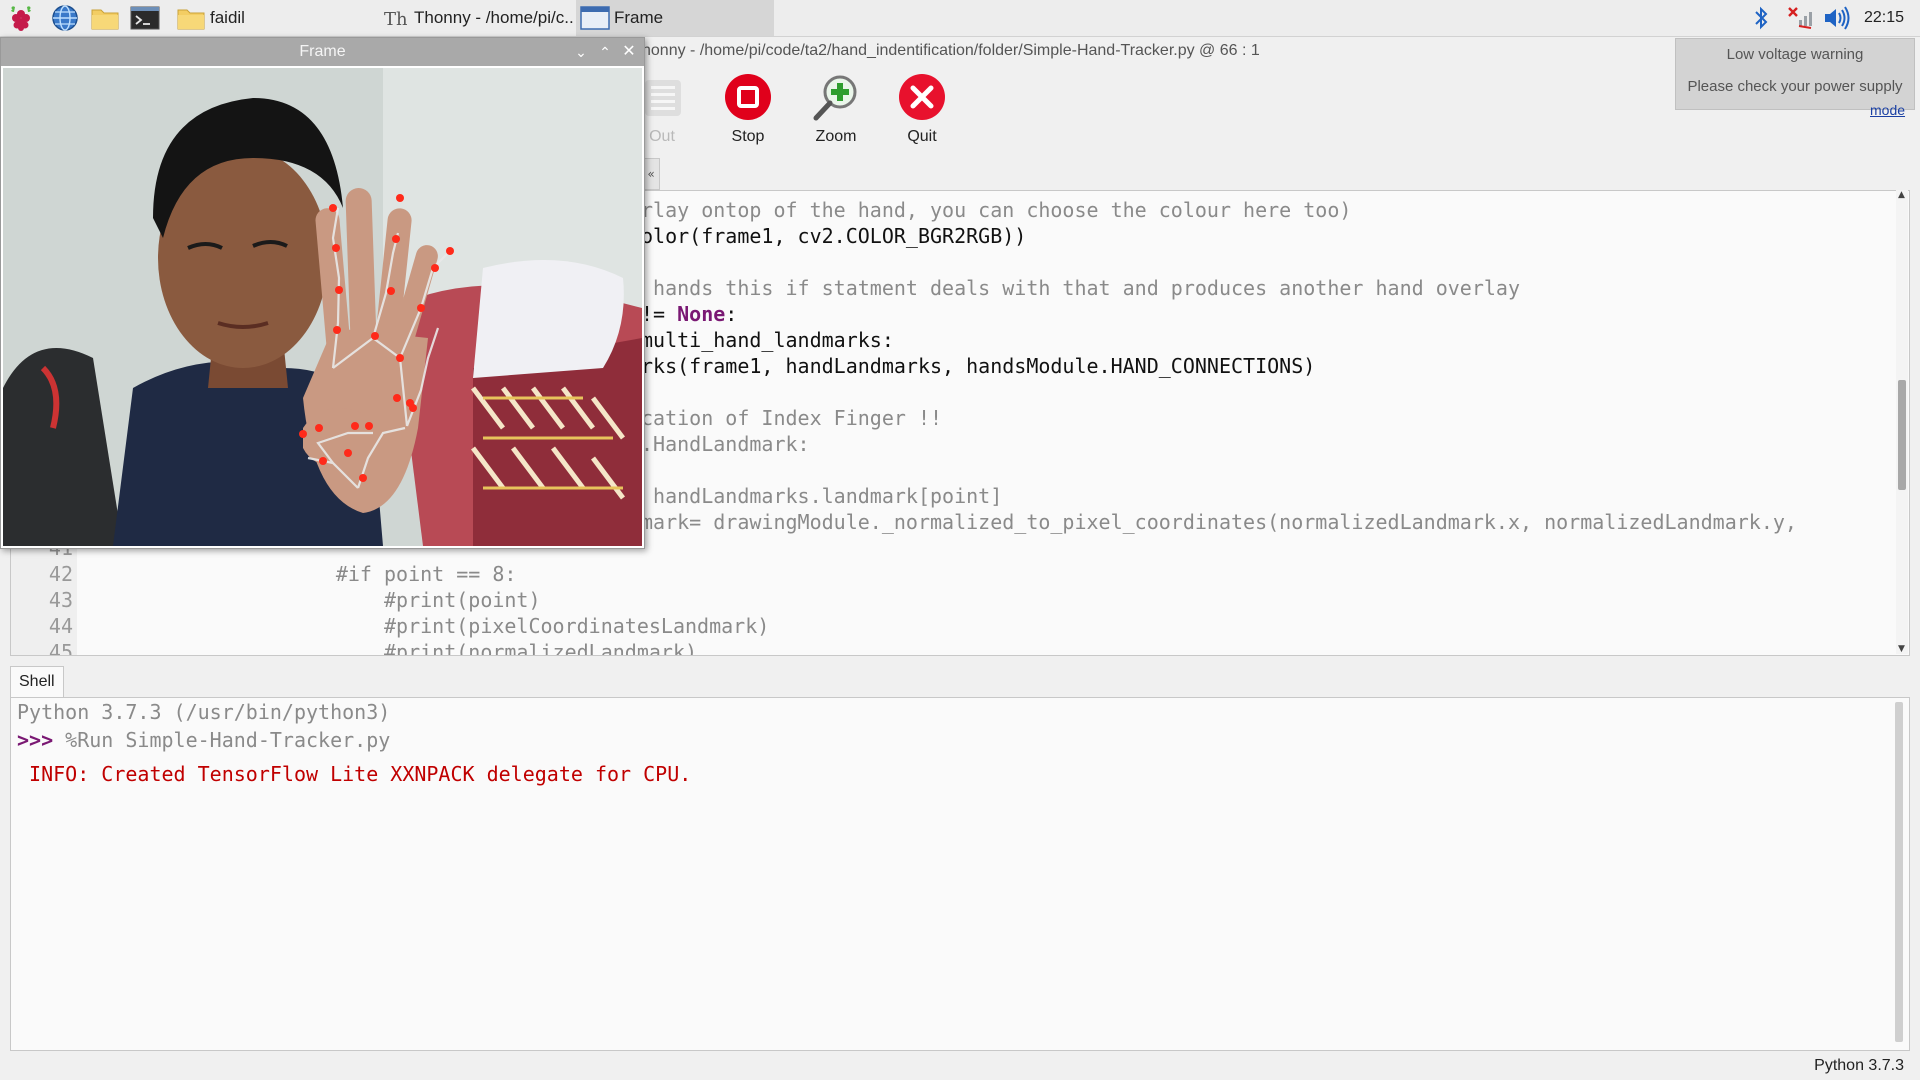 The image size is (1920, 1080). Describe the element at coordinates (1795, 86) in the screenshot. I see `notification-body: Please check your power supply` at that location.